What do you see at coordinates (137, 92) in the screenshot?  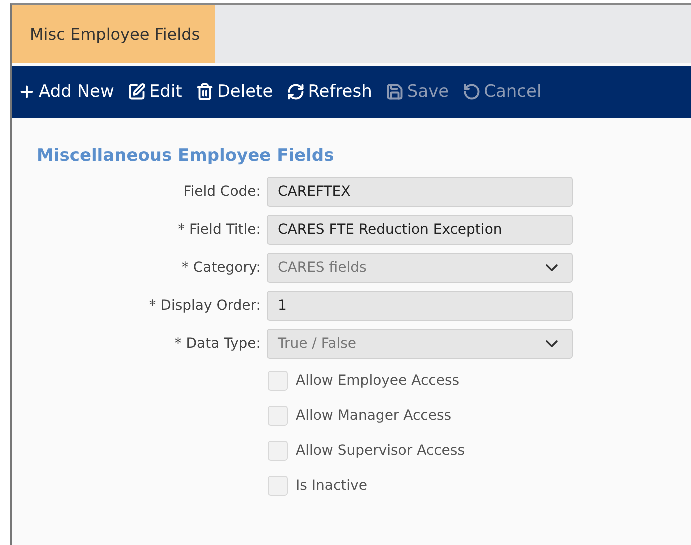 I see `edit-icon` at bounding box center [137, 92].